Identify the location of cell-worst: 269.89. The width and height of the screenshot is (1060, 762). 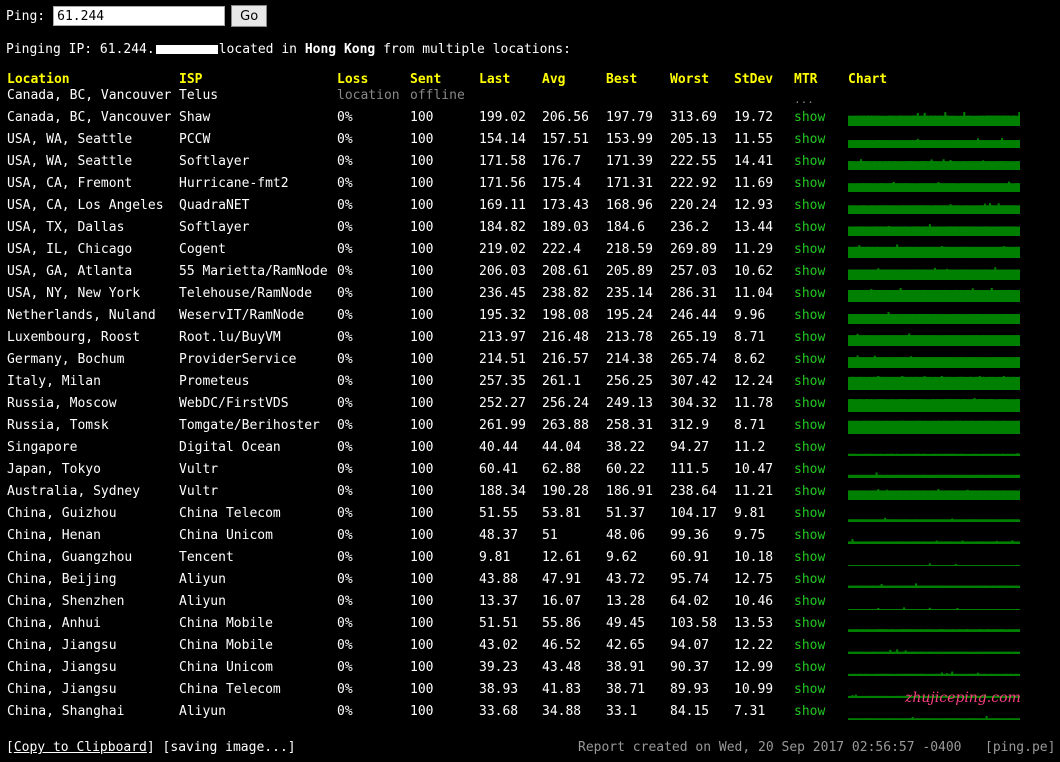
(693, 249).